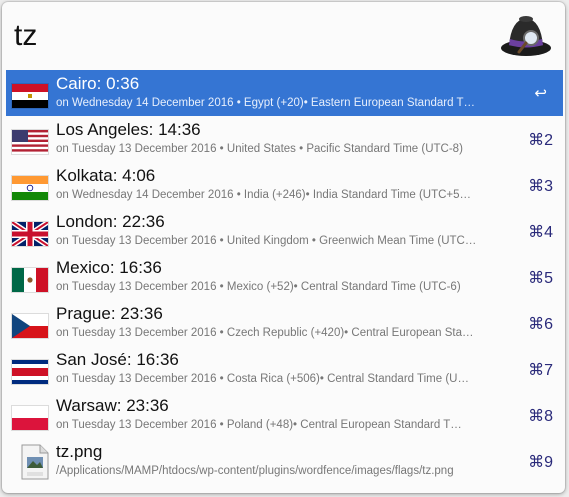 This screenshot has width=569, height=497. Describe the element at coordinates (30, 372) in the screenshot. I see `costa-rica-flag-icon` at that location.